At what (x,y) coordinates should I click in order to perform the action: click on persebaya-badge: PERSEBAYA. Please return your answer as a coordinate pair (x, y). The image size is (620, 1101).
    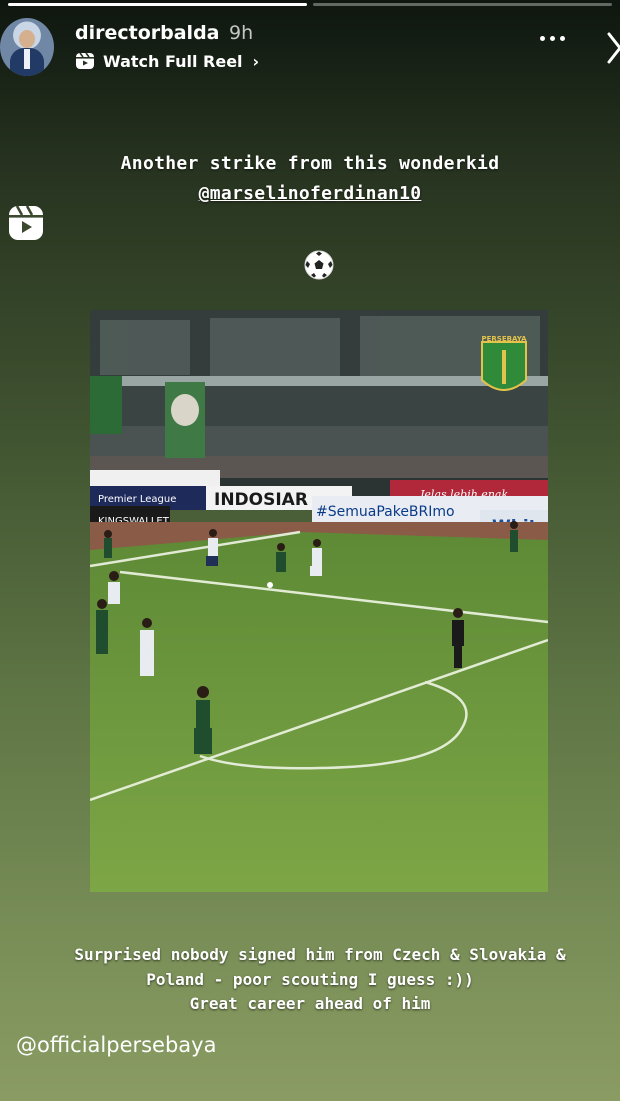
    Looking at the image, I should click on (504, 363).